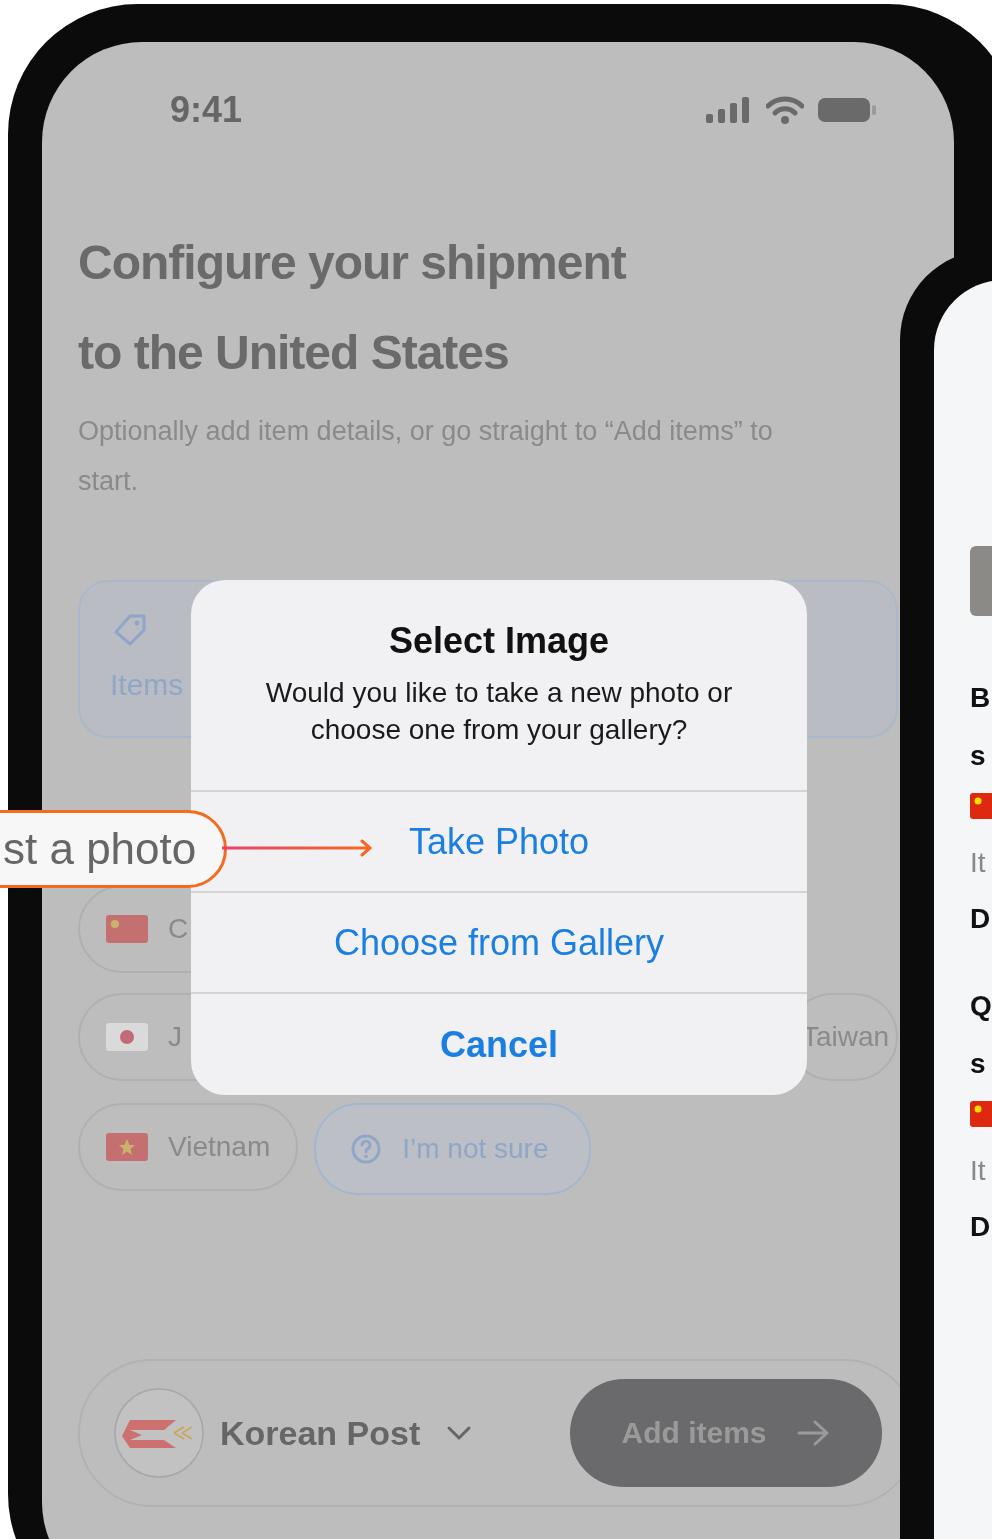 The width and height of the screenshot is (992, 1539). Describe the element at coordinates (353, 308) in the screenshot. I see `page-title: Configure your shipment to the United States` at that location.